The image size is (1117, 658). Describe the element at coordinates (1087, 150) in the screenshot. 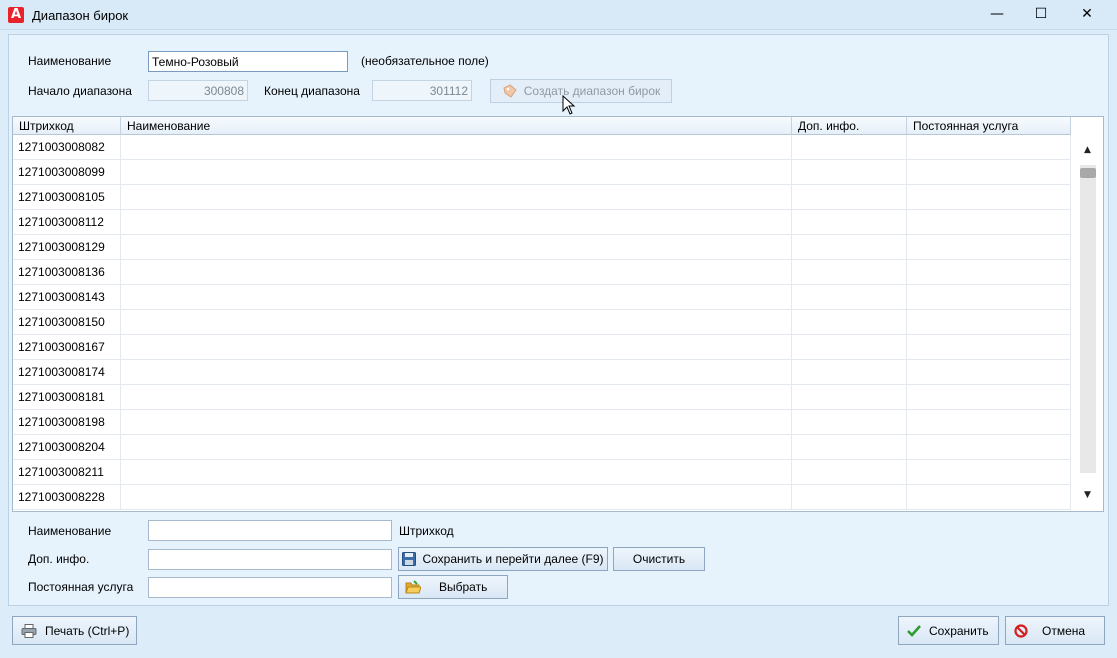

I see `scroll-up-icon: ▲` at that location.